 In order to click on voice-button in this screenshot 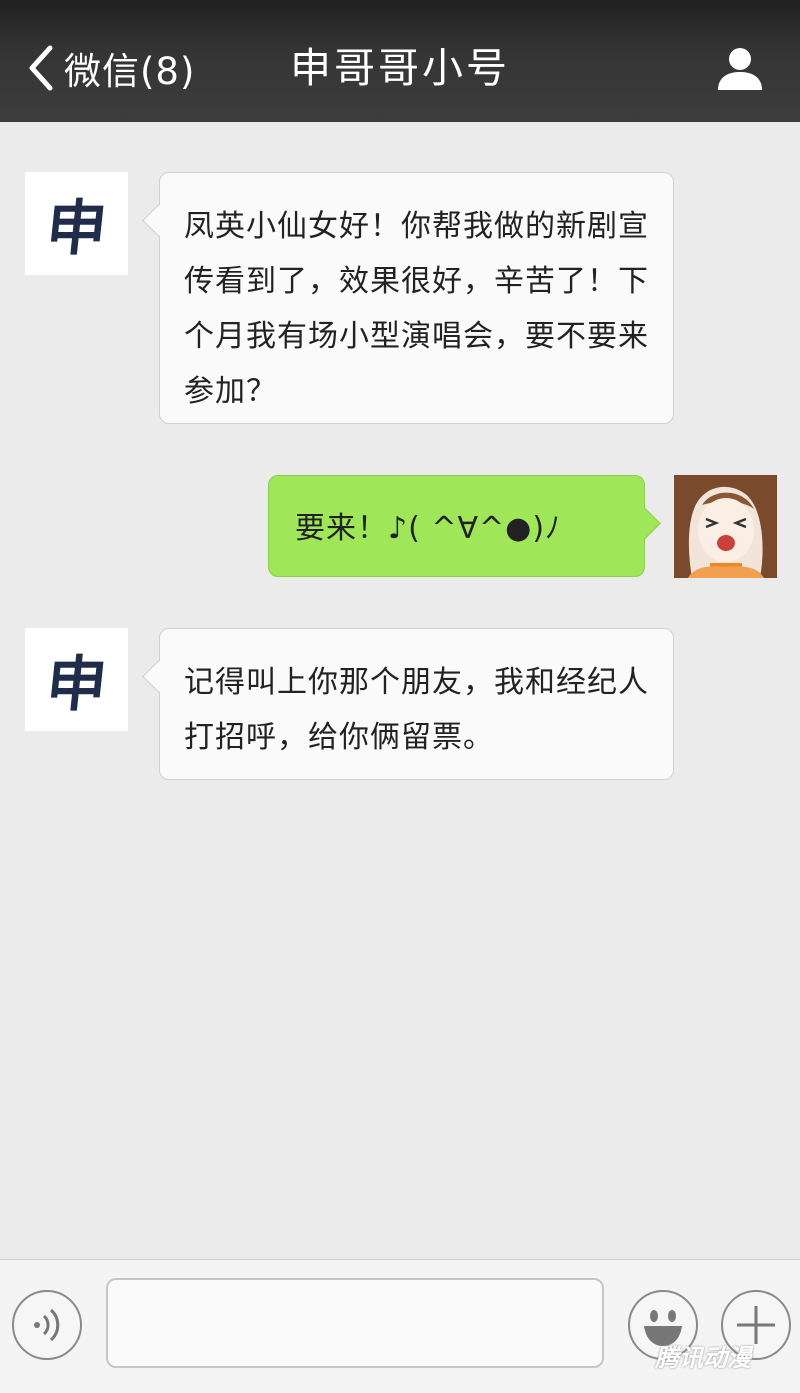, I will do `click(47, 1325)`.